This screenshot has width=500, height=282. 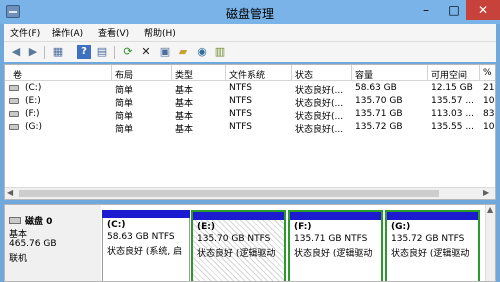 I want to click on help-icon: ?, so click(x=84, y=52).